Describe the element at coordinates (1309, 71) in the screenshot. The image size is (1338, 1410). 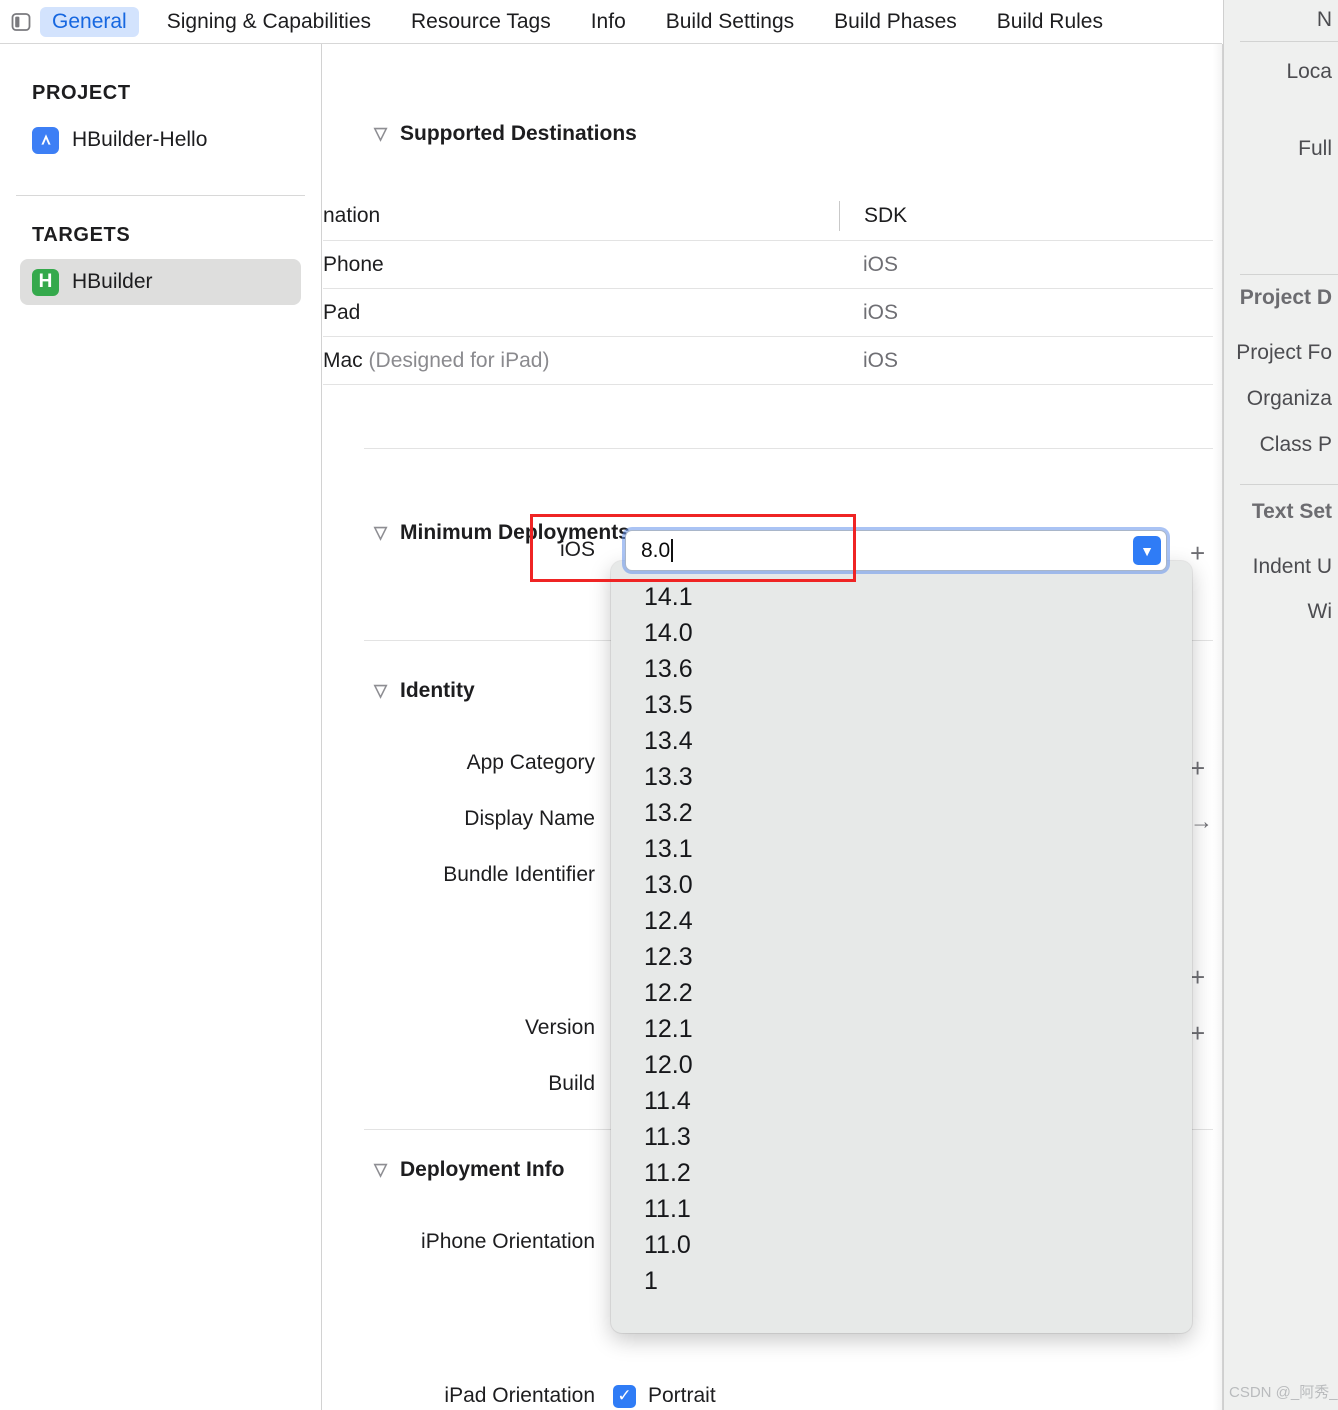
I see `inspector-label-location: Loca` at that location.